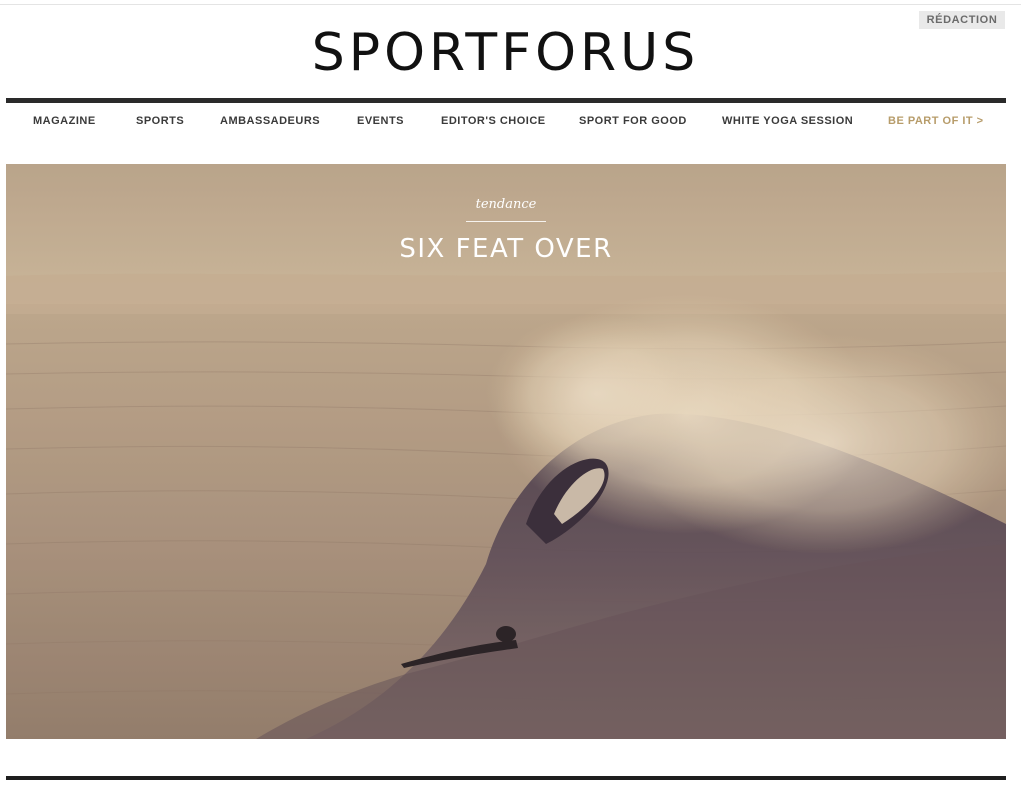 The height and width of the screenshot is (791, 1021). Describe the element at coordinates (787, 122) in the screenshot. I see `nav-item-white-yoga-session: WHITE YOGA SESSION` at that location.